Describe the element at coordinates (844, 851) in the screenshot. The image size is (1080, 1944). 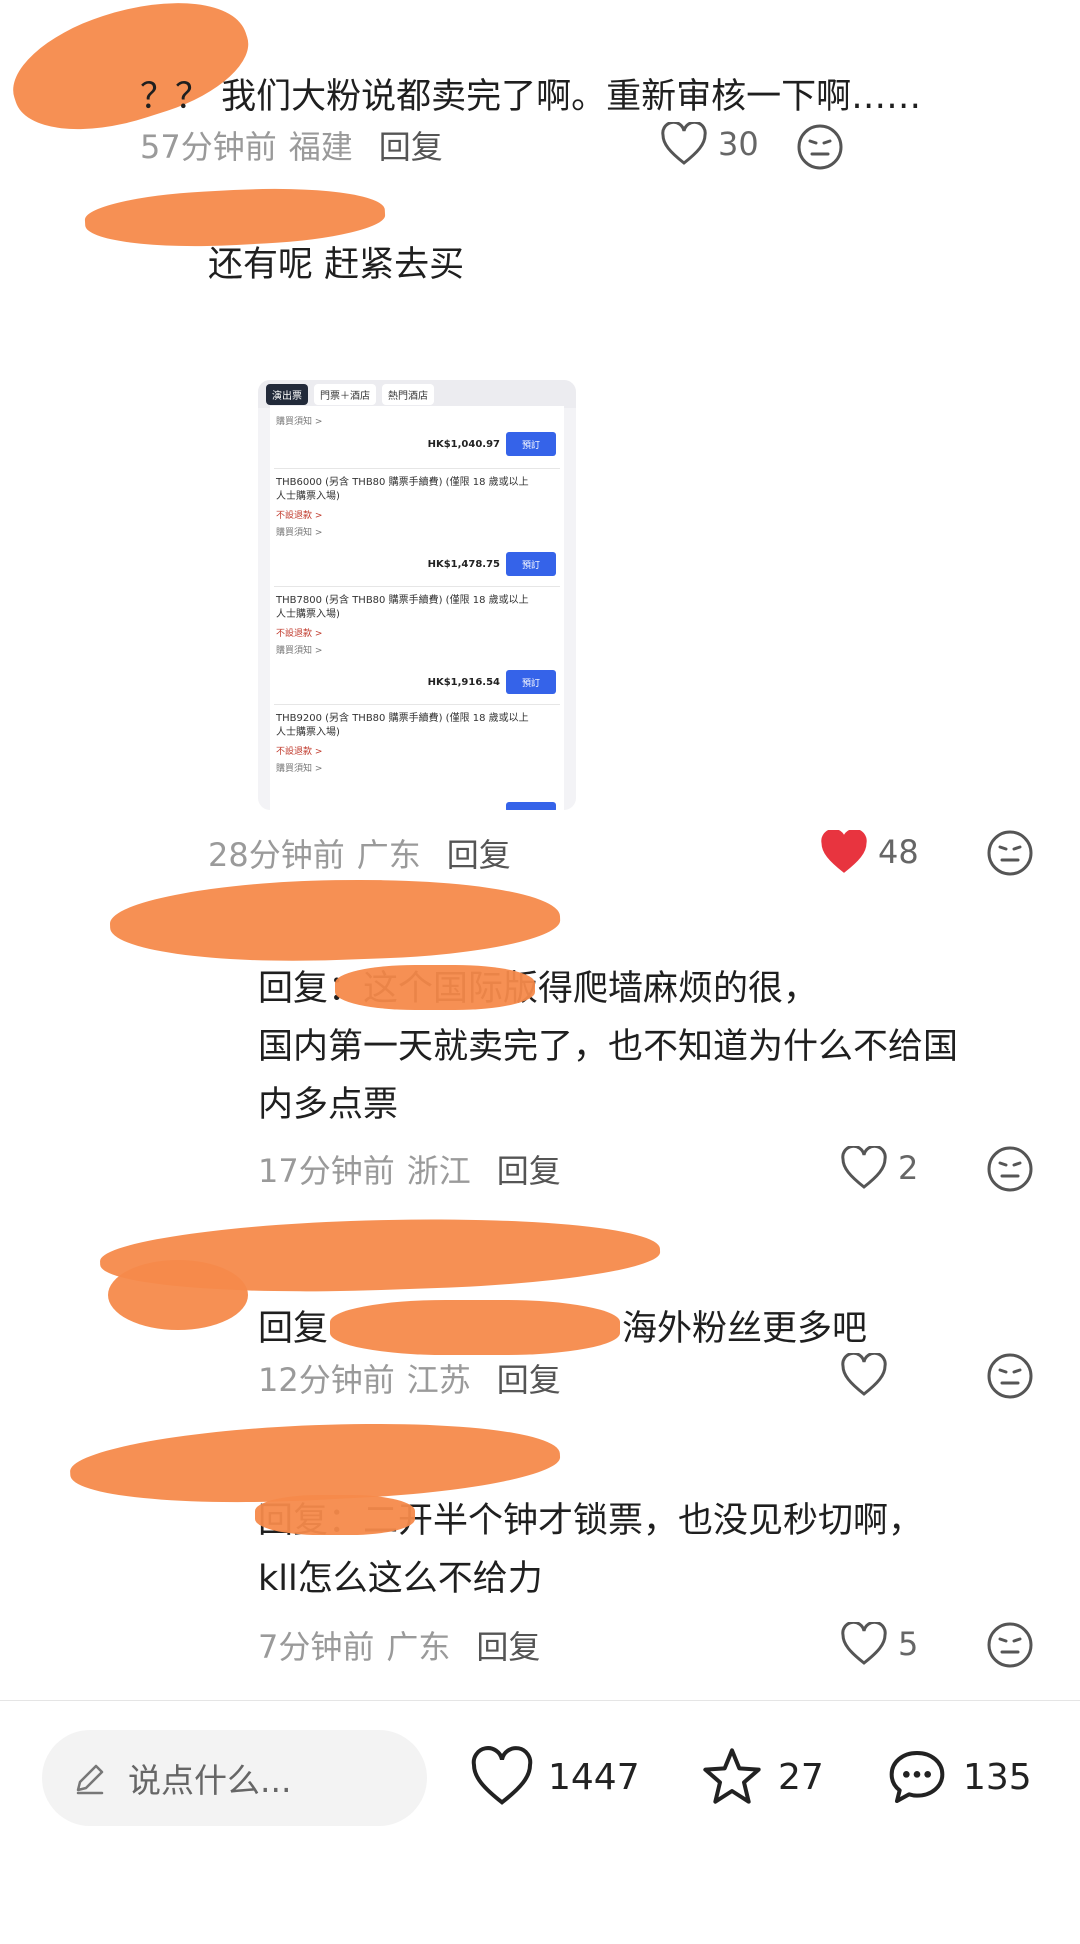
I see `heart-filled-icon` at that location.